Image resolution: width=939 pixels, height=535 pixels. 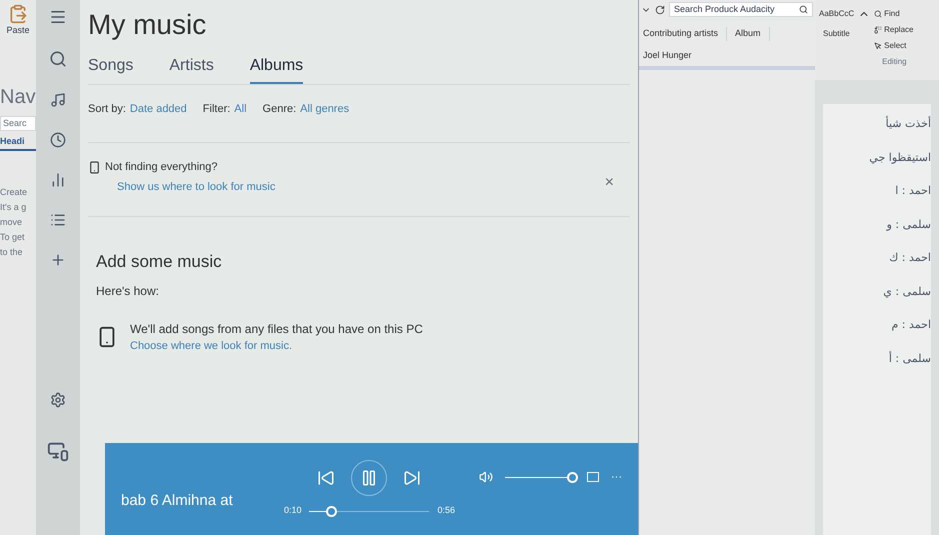 What do you see at coordinates (900, 158) in the screenshot?
I see `document-line: استيقظوا جي` at bounding box center [900, 158].